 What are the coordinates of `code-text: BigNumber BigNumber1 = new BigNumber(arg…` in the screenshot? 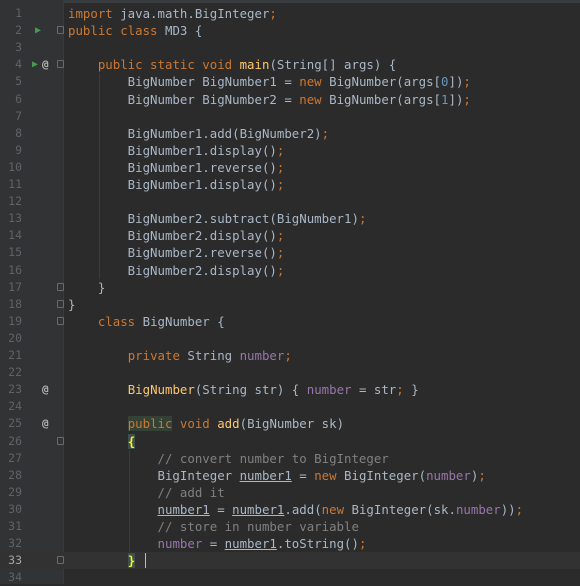 It's located at (269, 81).